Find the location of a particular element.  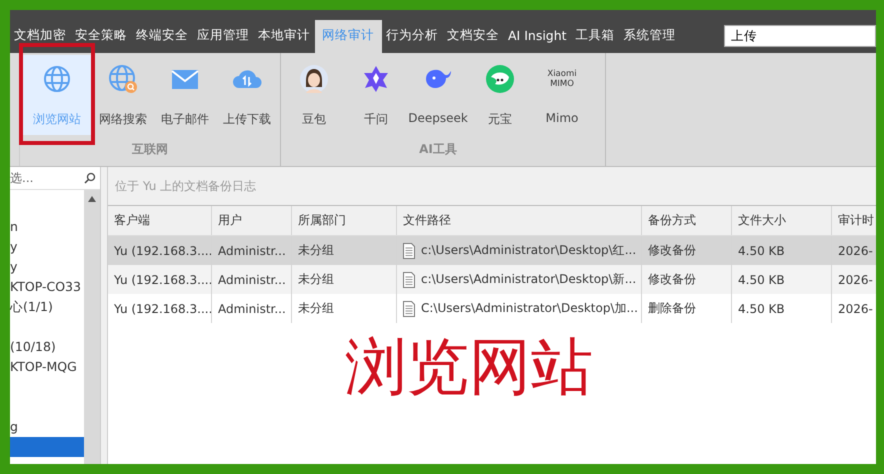

column-header: 审计时 is located at coordinates (854, 220).